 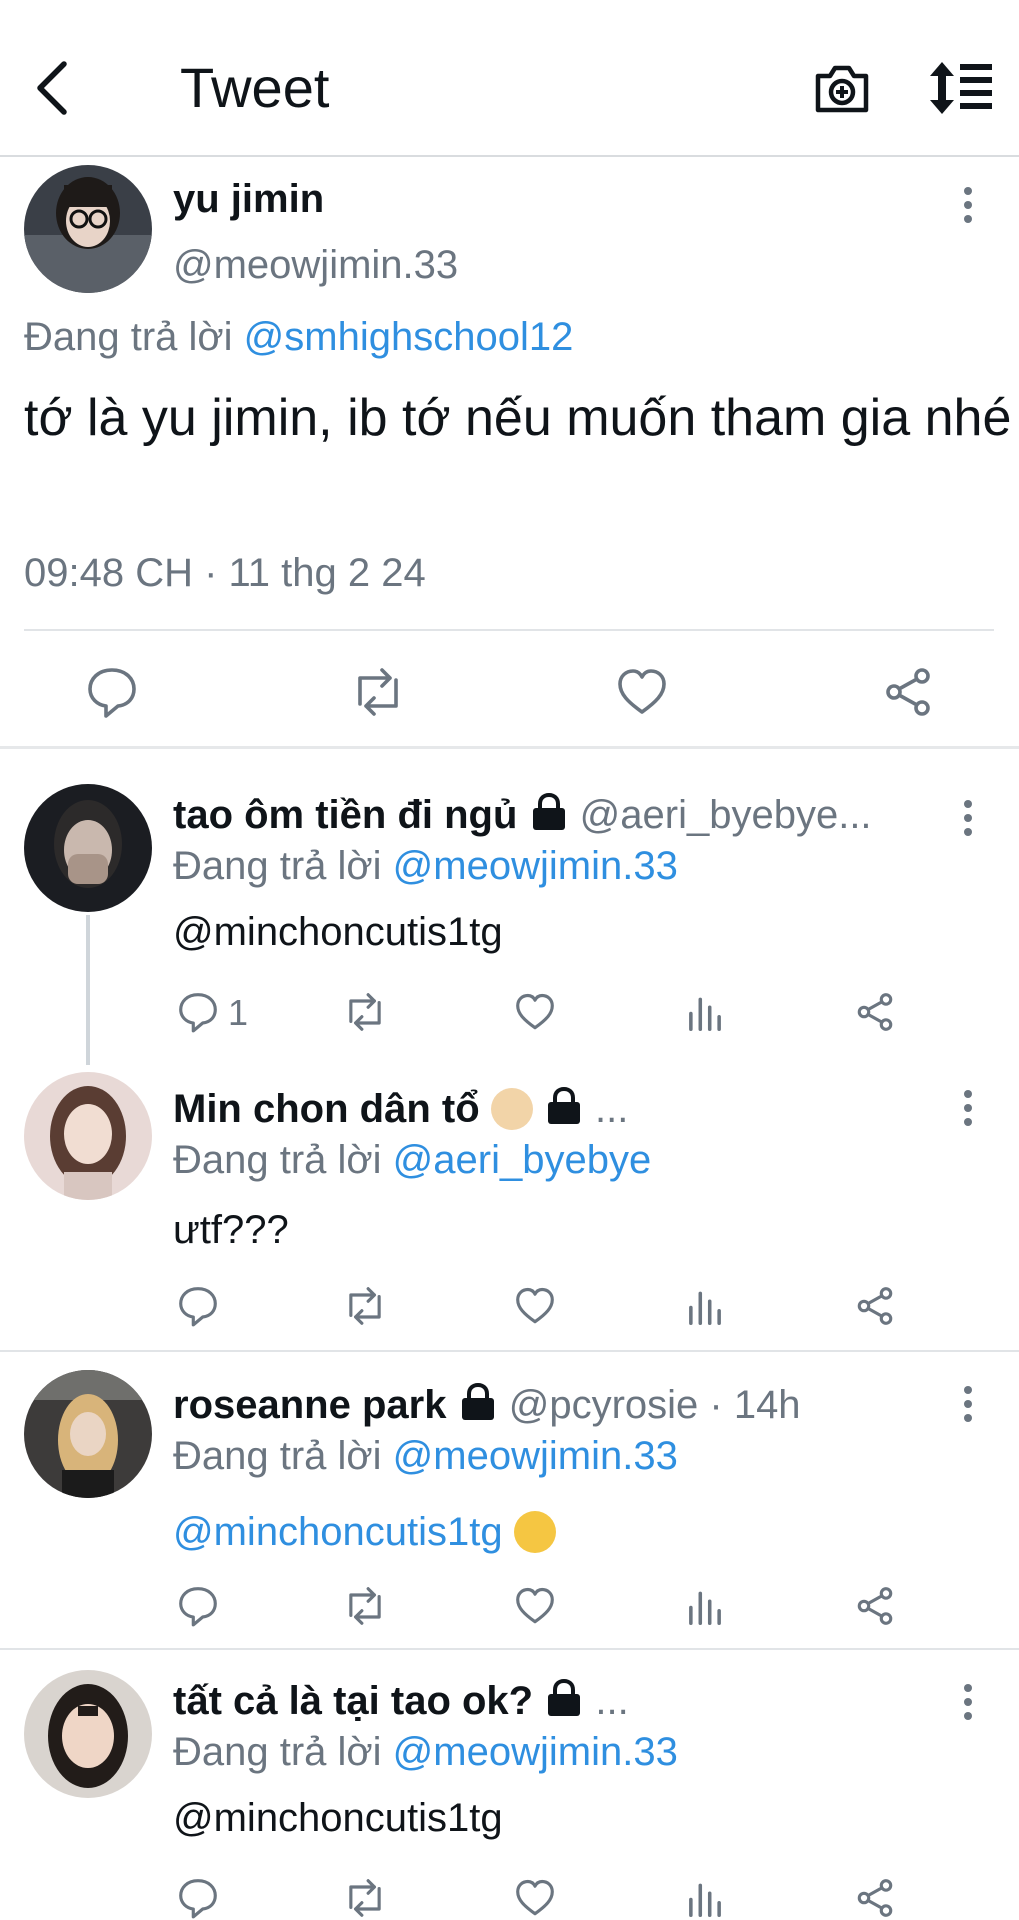 I want to click on author-name-text: roseanne park, so click(x=310, y=1405).